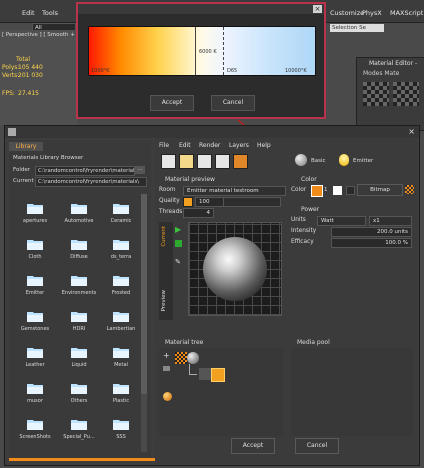 This screenshot has height=468, width=424. I want to click on folder-item: Cloth, so click(35, 253).